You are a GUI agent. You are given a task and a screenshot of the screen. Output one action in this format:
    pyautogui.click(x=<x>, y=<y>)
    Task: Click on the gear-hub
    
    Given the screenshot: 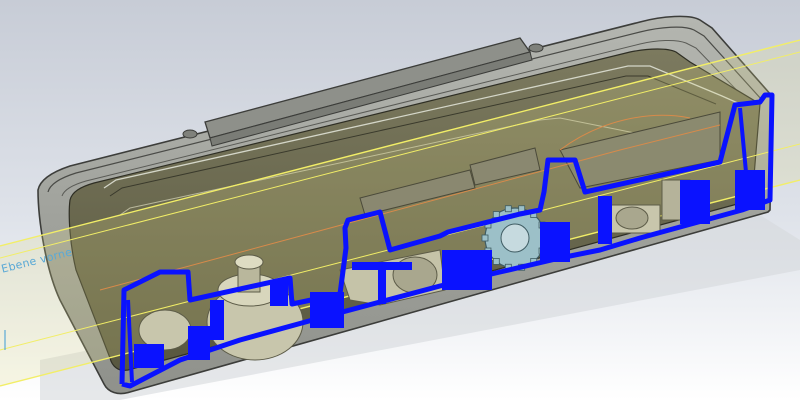 What is the action you would take?
    pyautogui.click(x=515, y=238)
    